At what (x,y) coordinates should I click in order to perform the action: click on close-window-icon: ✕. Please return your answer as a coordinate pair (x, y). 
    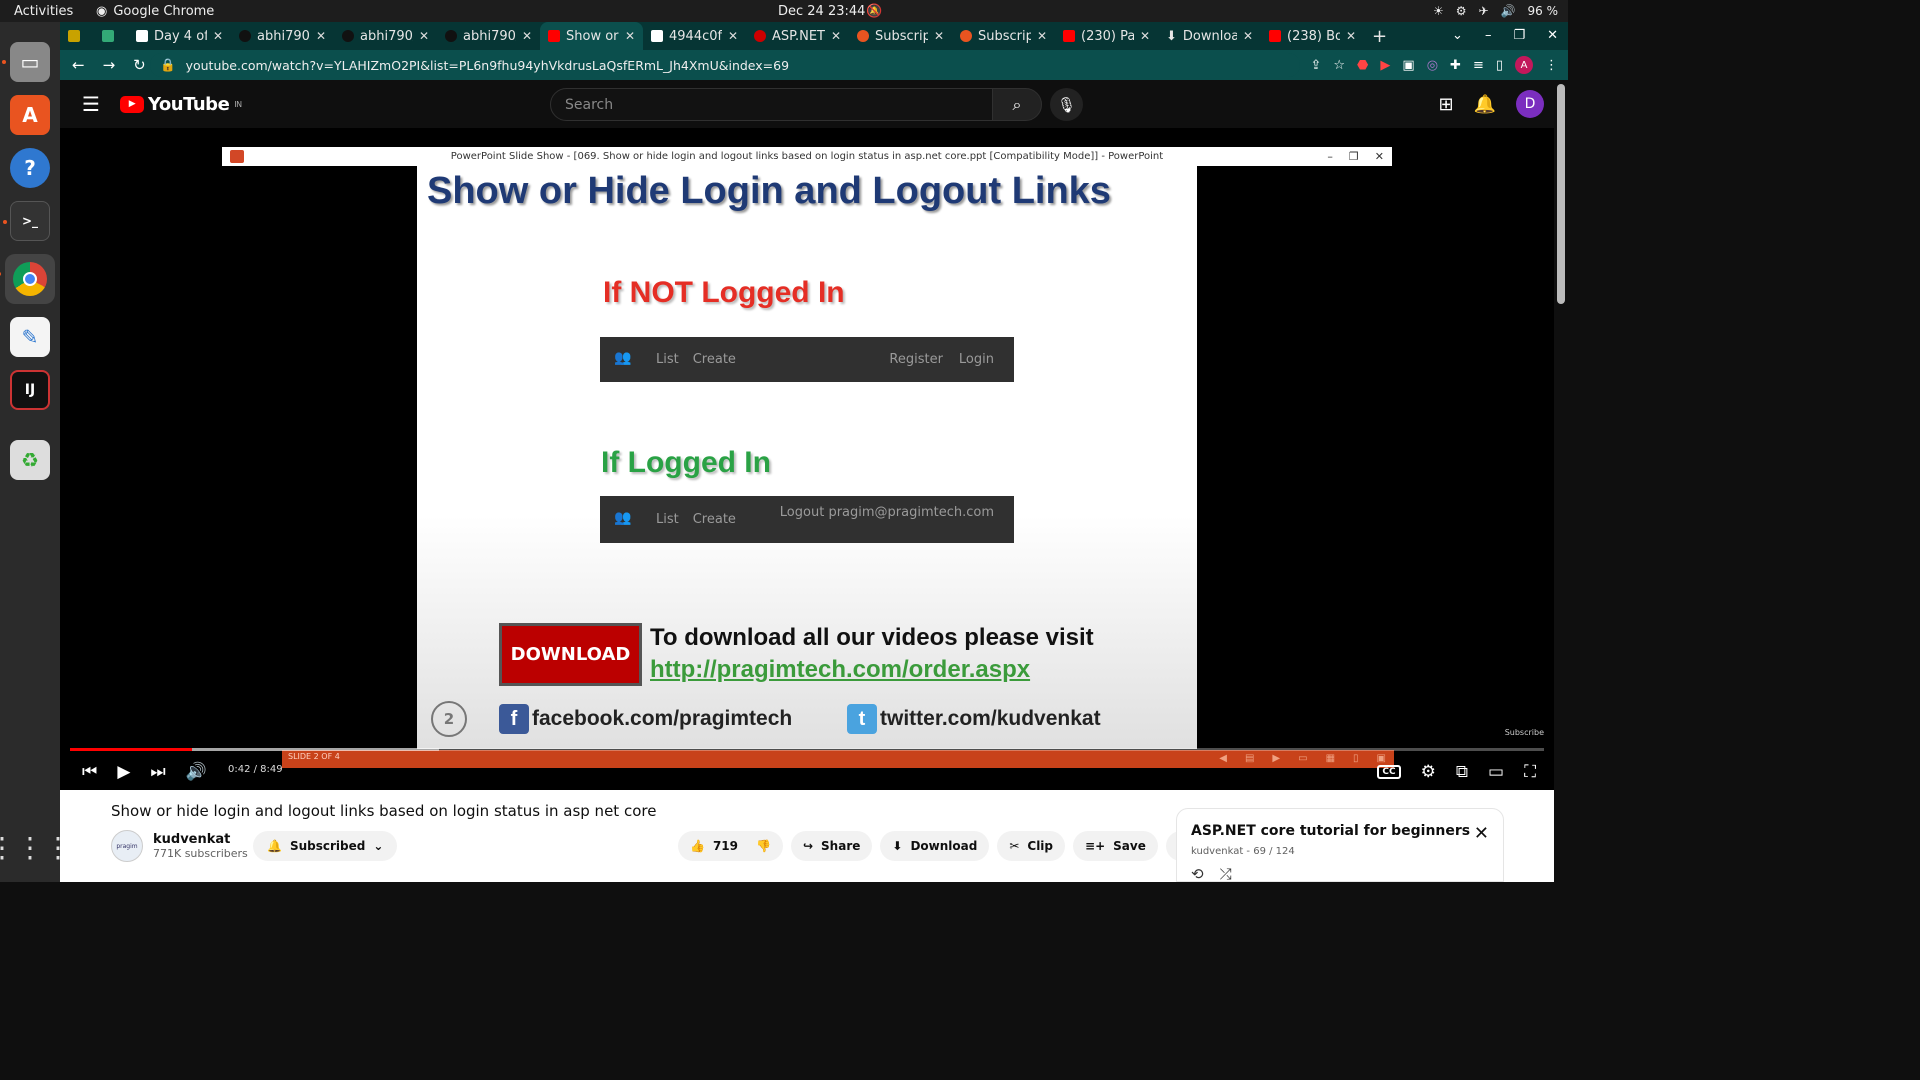
    Looking at the image, I should click on (1552, 35).